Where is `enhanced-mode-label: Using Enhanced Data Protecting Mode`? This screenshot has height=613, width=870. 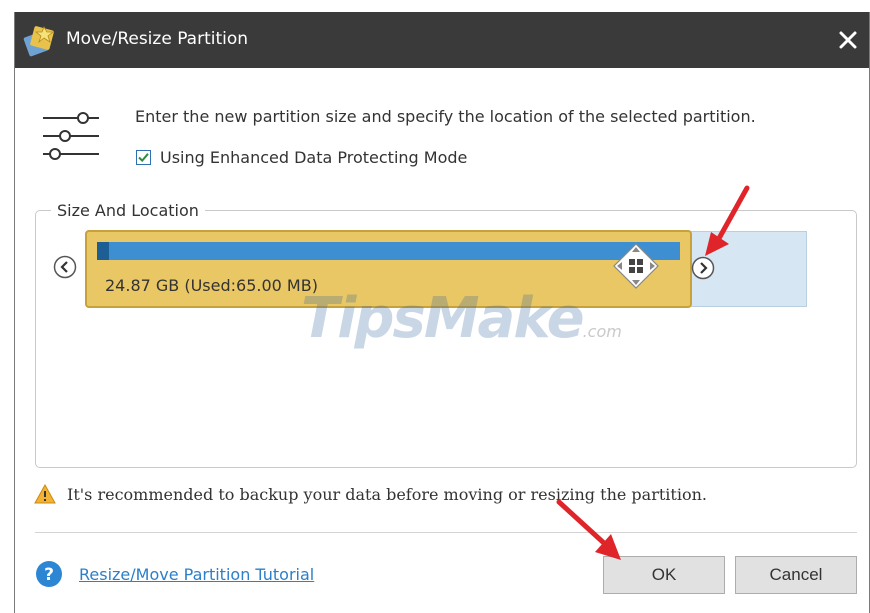 enhanced-mode-label: Using Enhanced Data Protecting Mode is located at coordinates (314, 157).